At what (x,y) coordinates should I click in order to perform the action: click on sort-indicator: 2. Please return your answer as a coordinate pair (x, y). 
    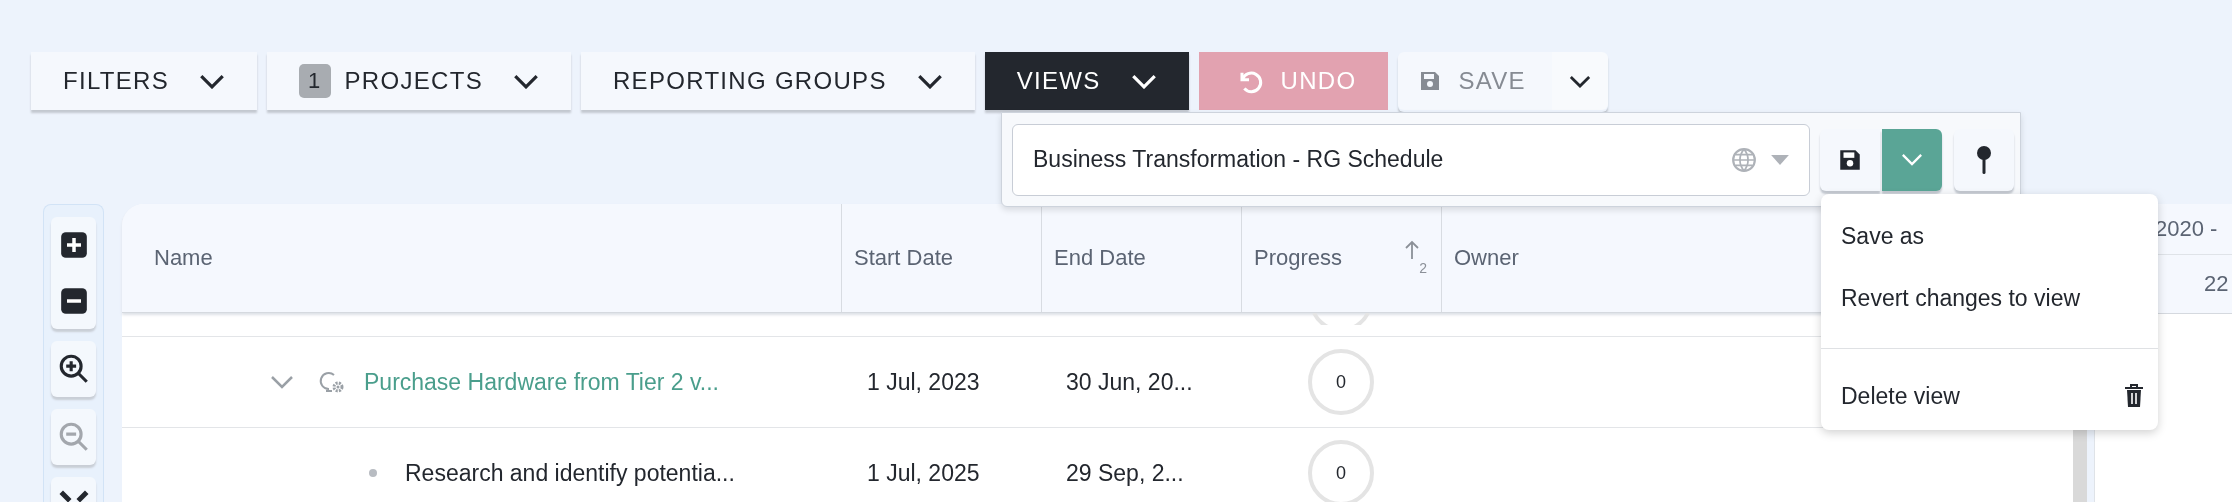
    Looking at the image, I should click on (1416, 258).